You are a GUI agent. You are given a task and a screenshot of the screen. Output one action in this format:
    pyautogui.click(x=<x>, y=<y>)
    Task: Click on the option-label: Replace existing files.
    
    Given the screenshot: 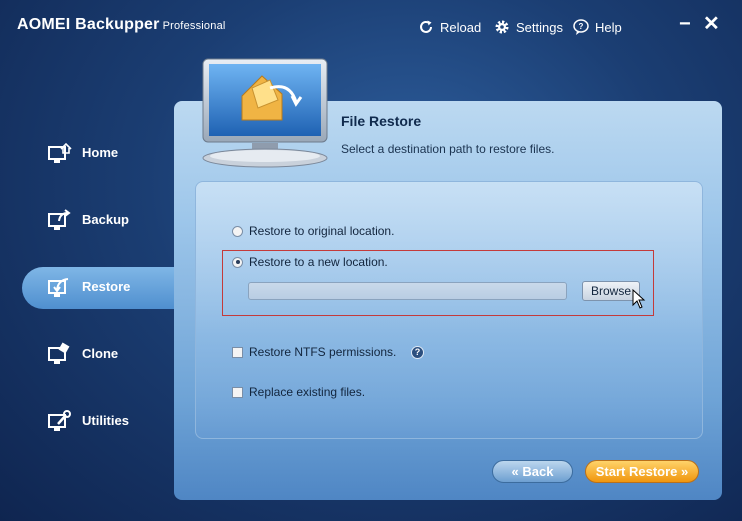 What is the action you would take?
    pyautogui.click(x=307, y=392)
    